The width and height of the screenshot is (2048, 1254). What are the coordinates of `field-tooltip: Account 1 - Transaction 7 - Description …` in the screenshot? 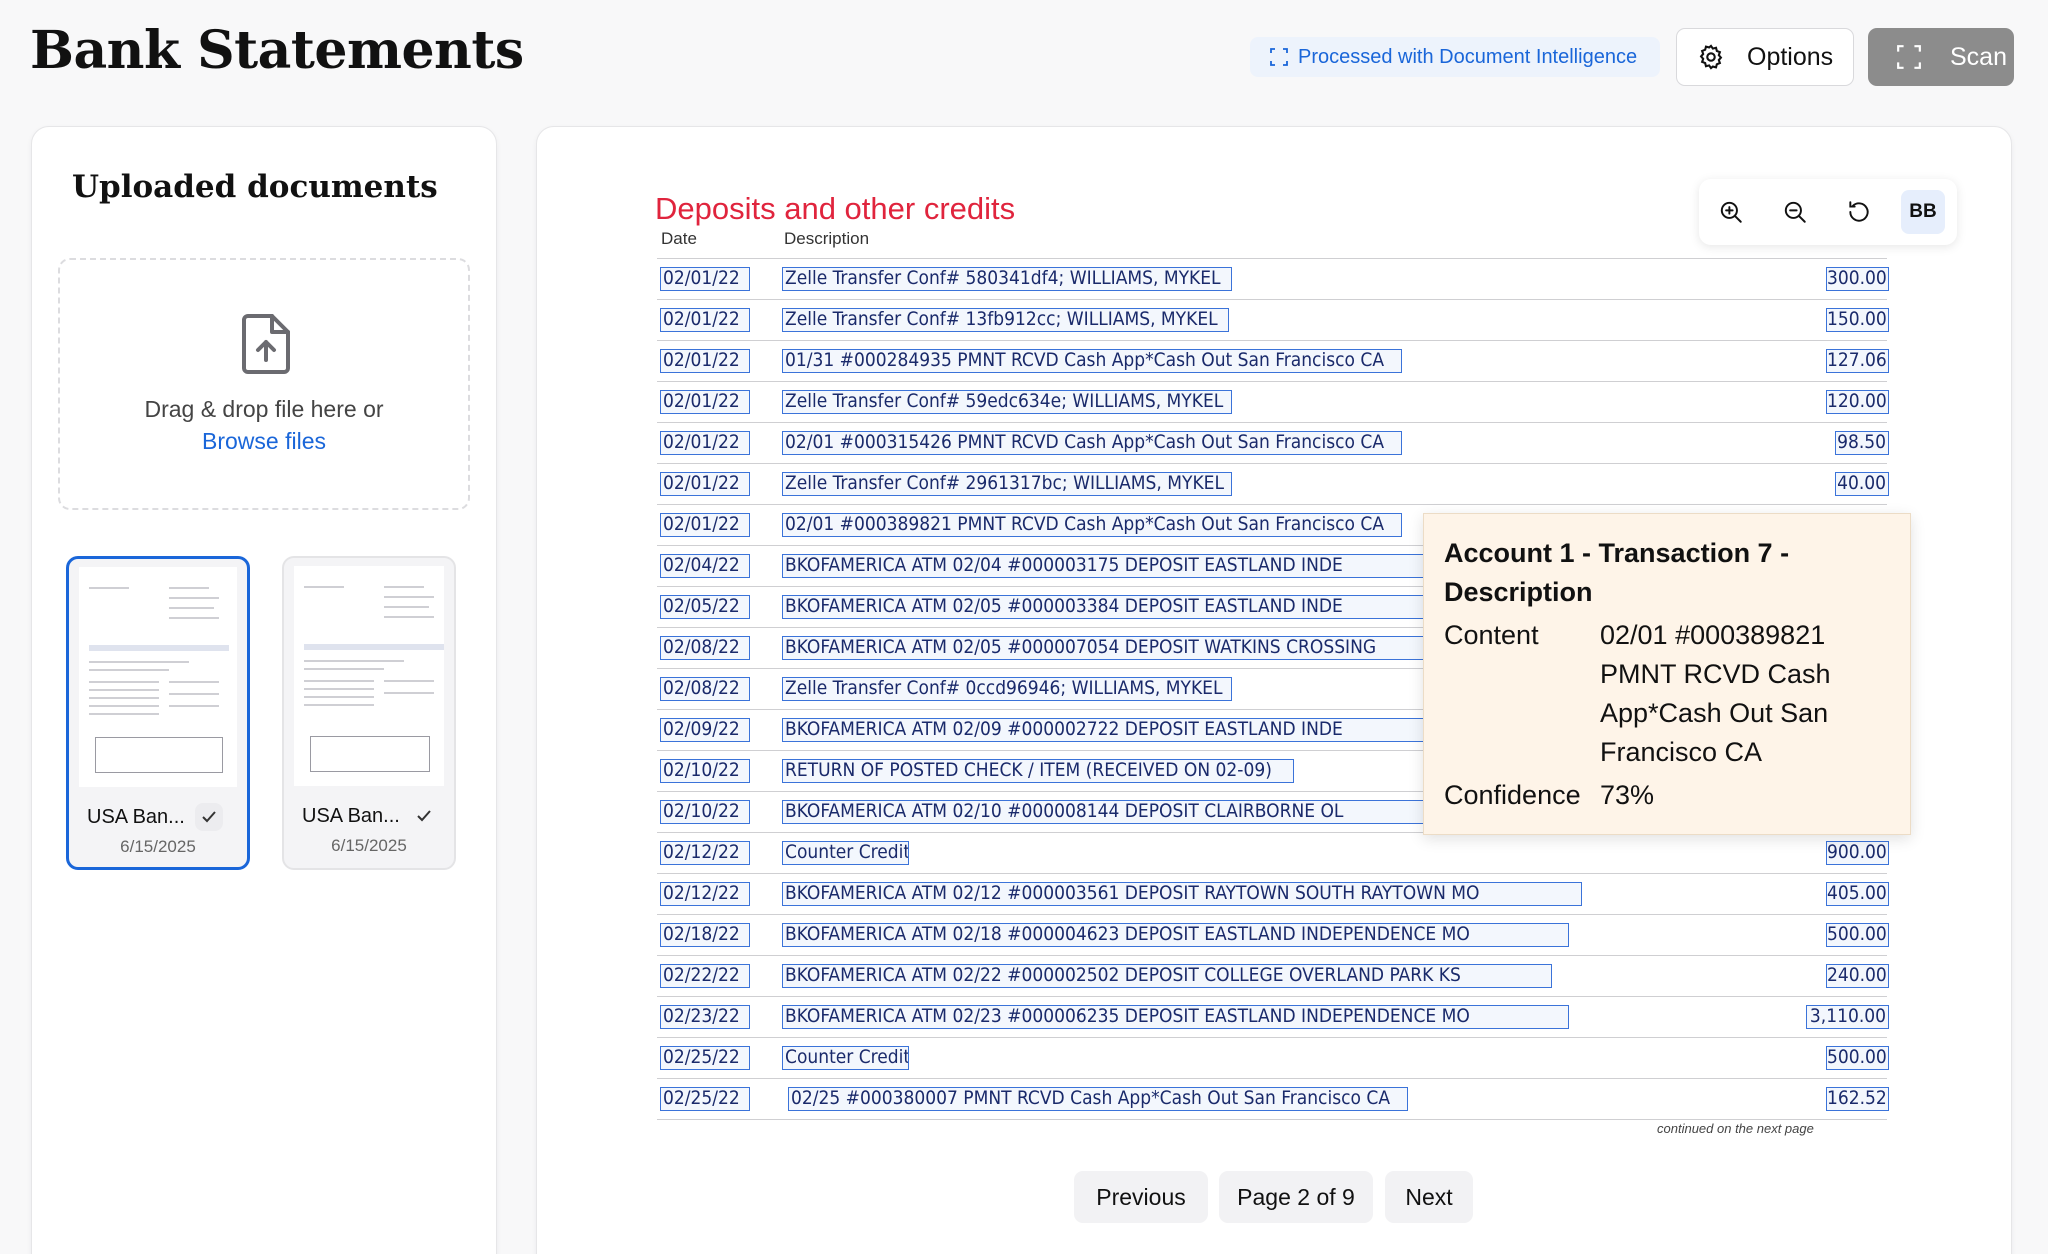 It's located at (1667, 674).